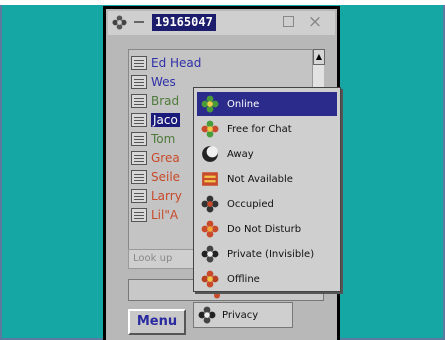 The height and width of the screenshot is (340, 445). Describe the element at coordinates (210, 229) in the screenshot. I see `flower-dnd-icon` at that location.